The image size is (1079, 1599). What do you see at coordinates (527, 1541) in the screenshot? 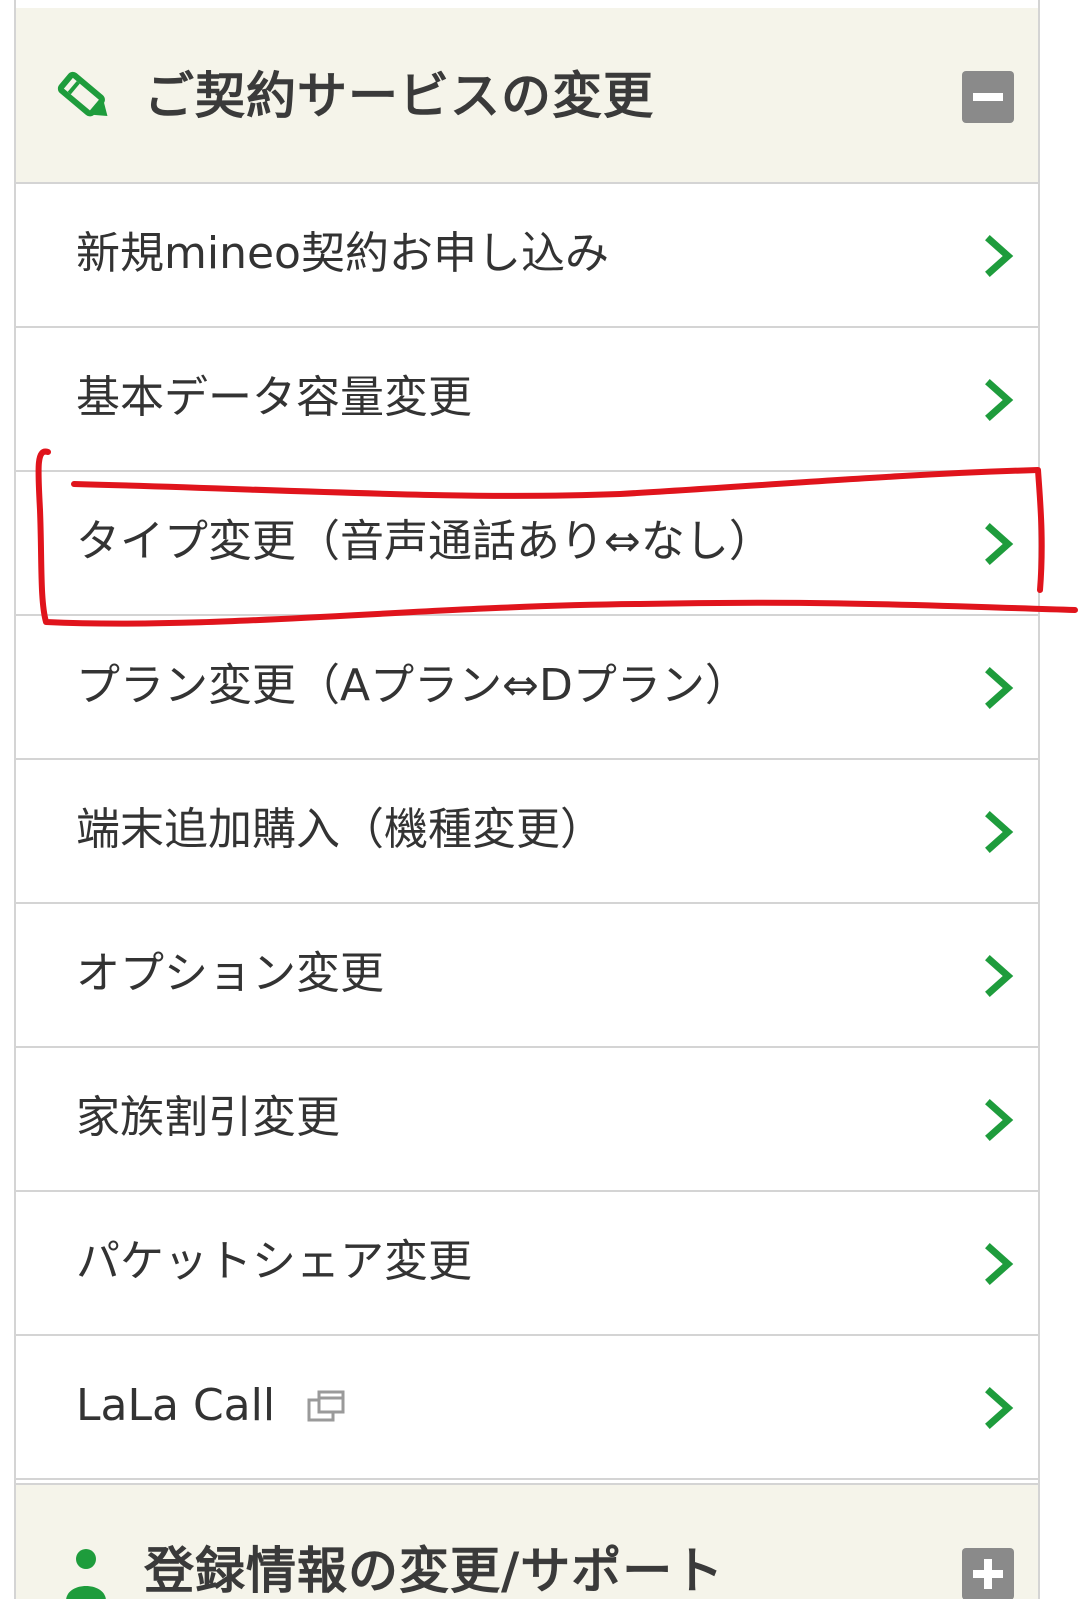
I see `section-header-registration-support: 登録情報の変更/サポート` at bounding box center [527, 1541].